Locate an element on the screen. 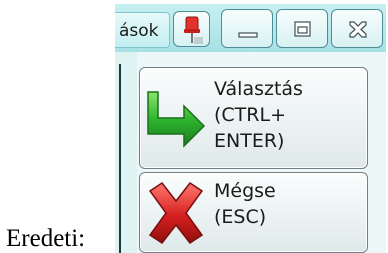 The width and height of the screenshot is (388, 253). select-label-line-2: (CTRL+ is located at coordinates (250, 115).